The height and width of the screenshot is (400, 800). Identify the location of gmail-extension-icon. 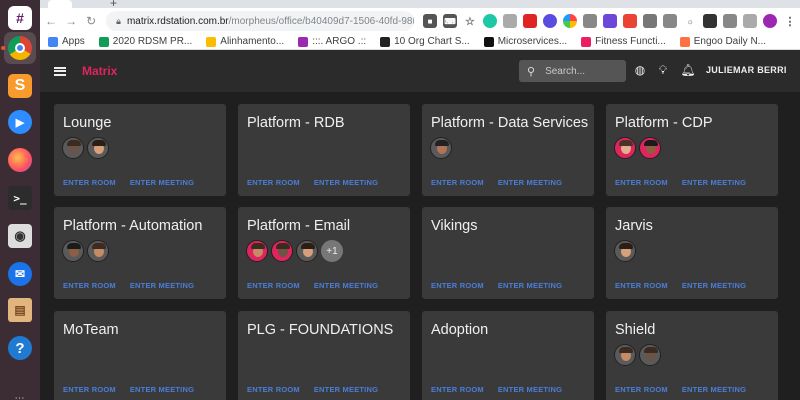
(629, 21).